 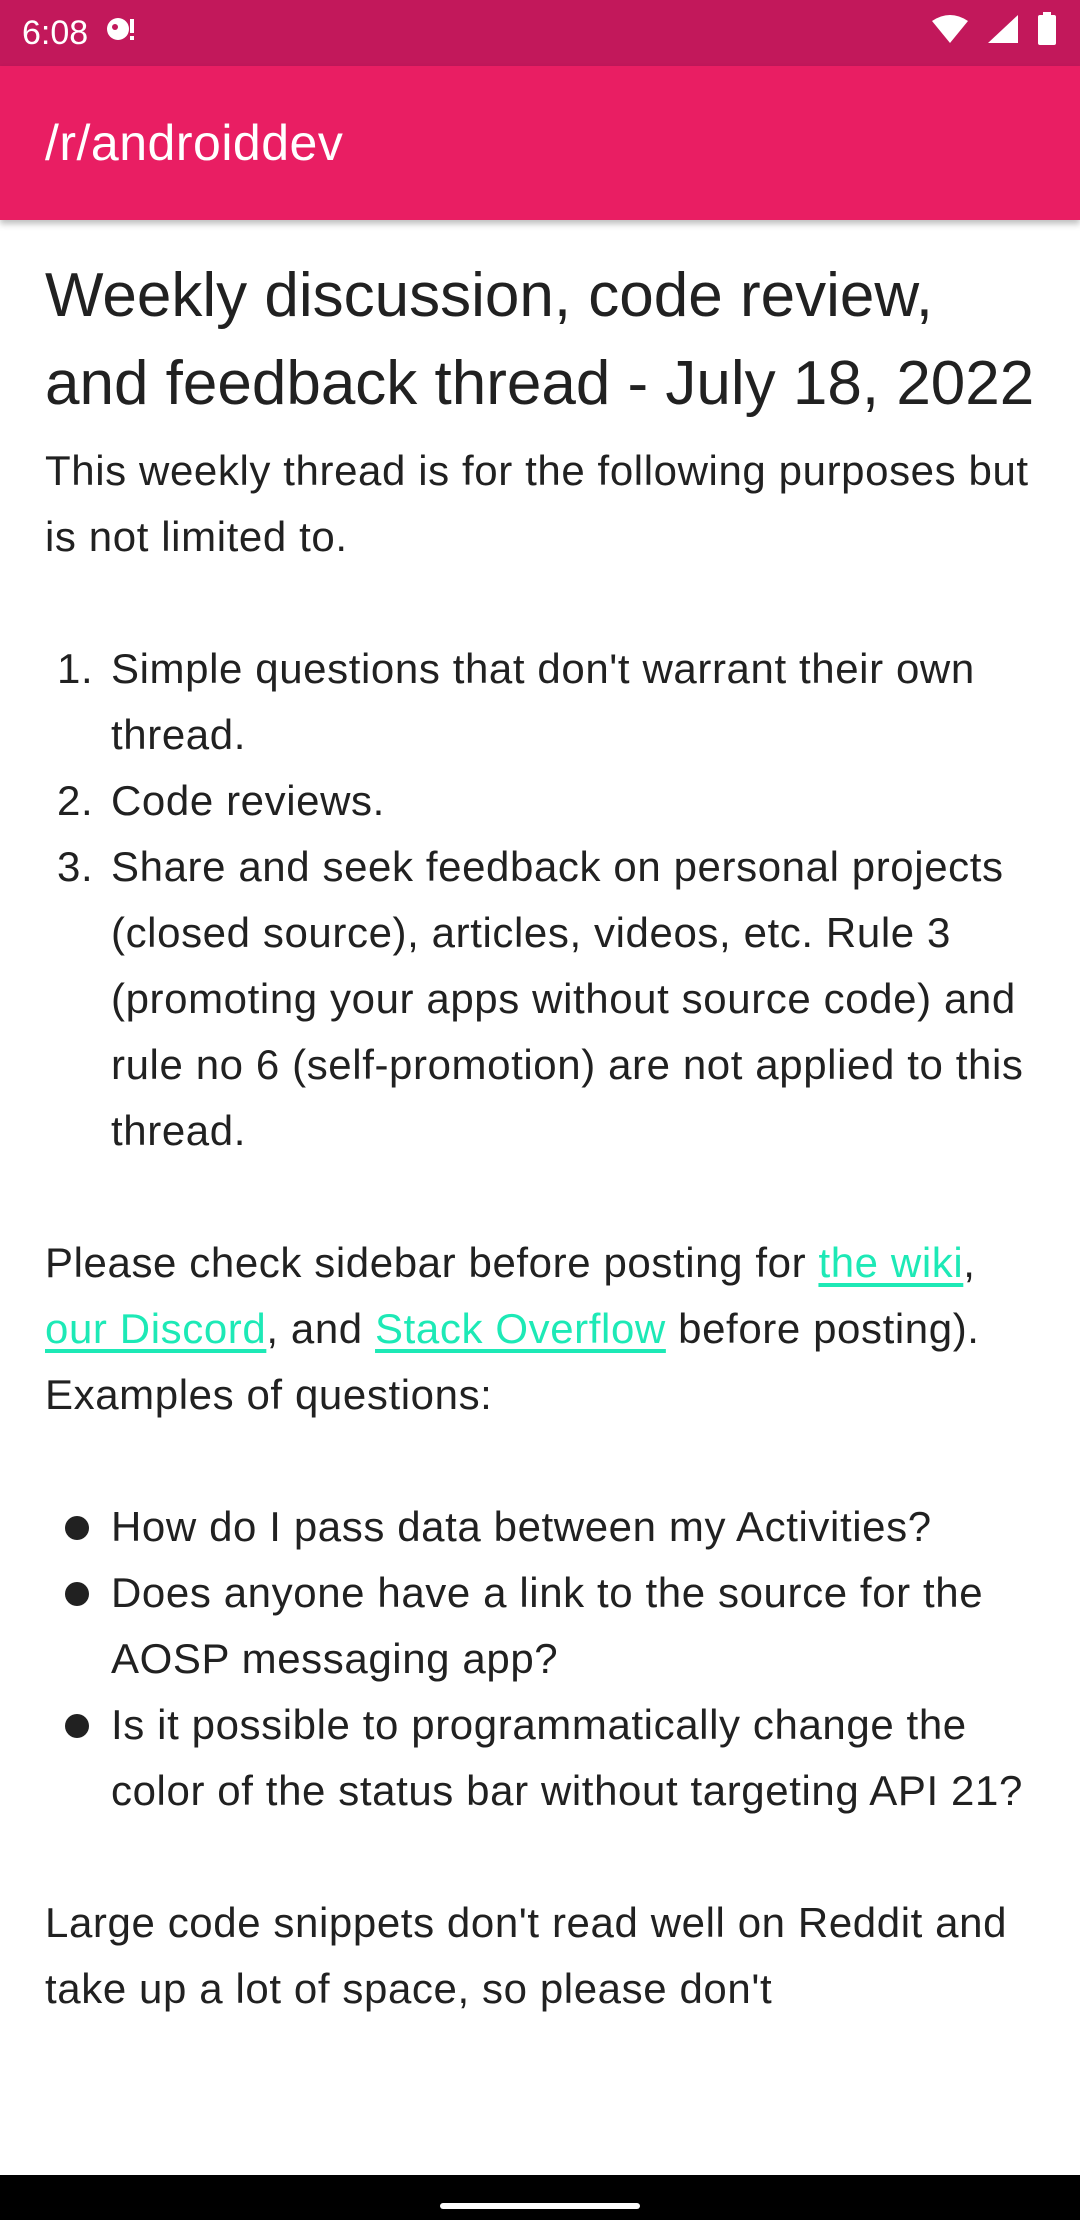 What do you see at coordinates (321, 1328) in the screenshot?
I see `sidebar-sep: , and` at bounding box center [321, 1328].